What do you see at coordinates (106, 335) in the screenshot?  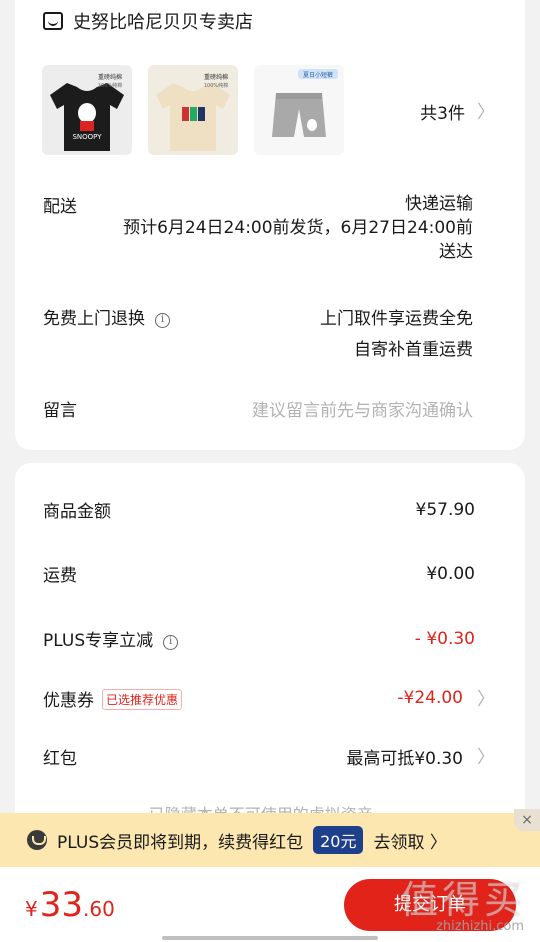 I see `returns-label-wrap: 免费上门退换 i` at bounding box center [106, 335].